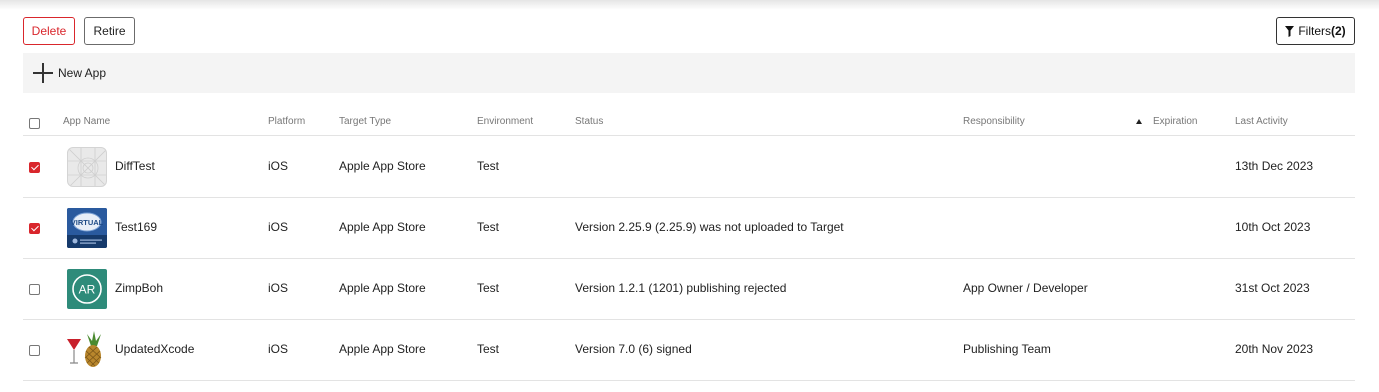  What do you see at coordinates (82, 73) in the screenshot?
I see `new-app-label: New App` at bounding box center [82, 73].